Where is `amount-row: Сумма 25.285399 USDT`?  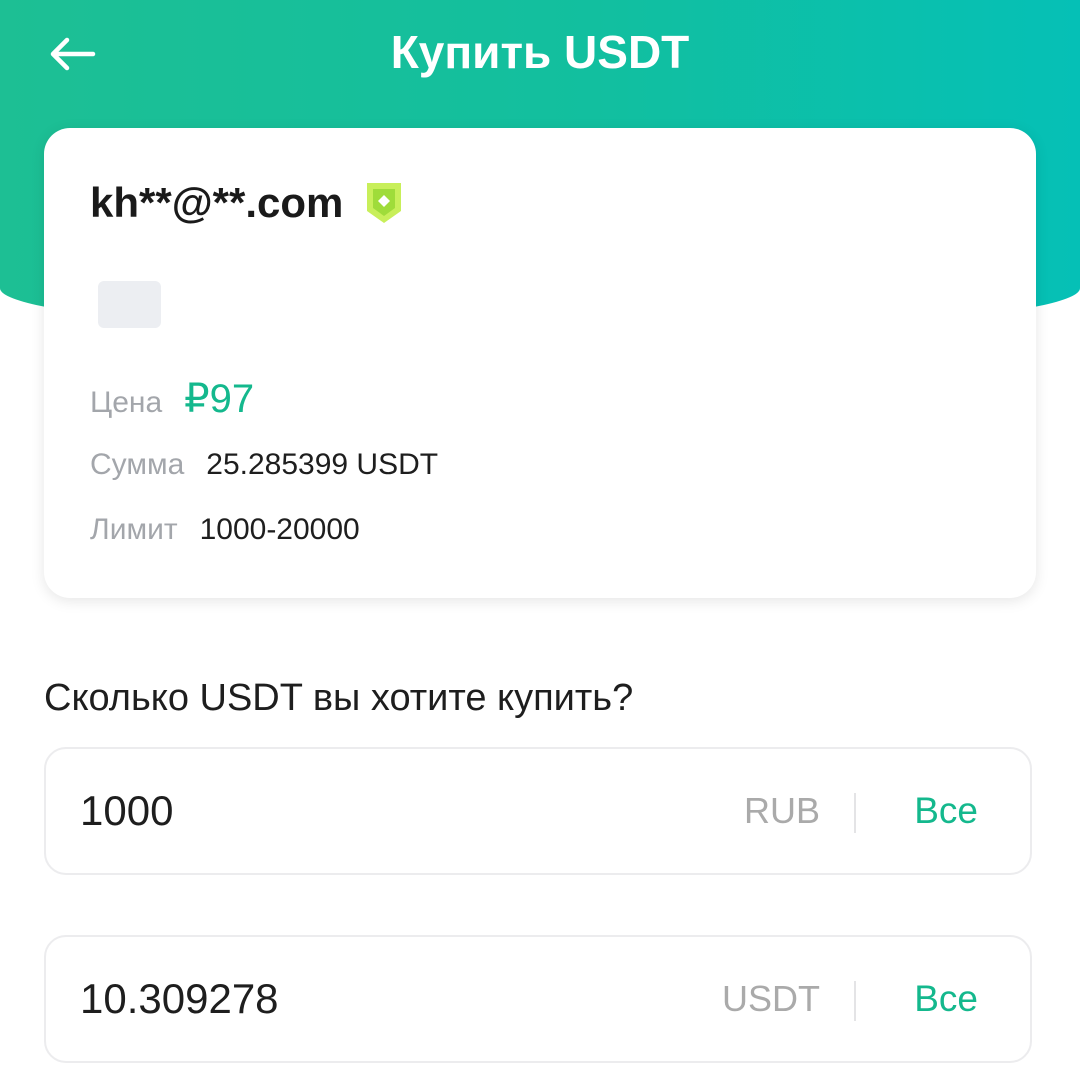
amount-row: Сумма 25.285399 USDT is located at coordinates (264, 465).